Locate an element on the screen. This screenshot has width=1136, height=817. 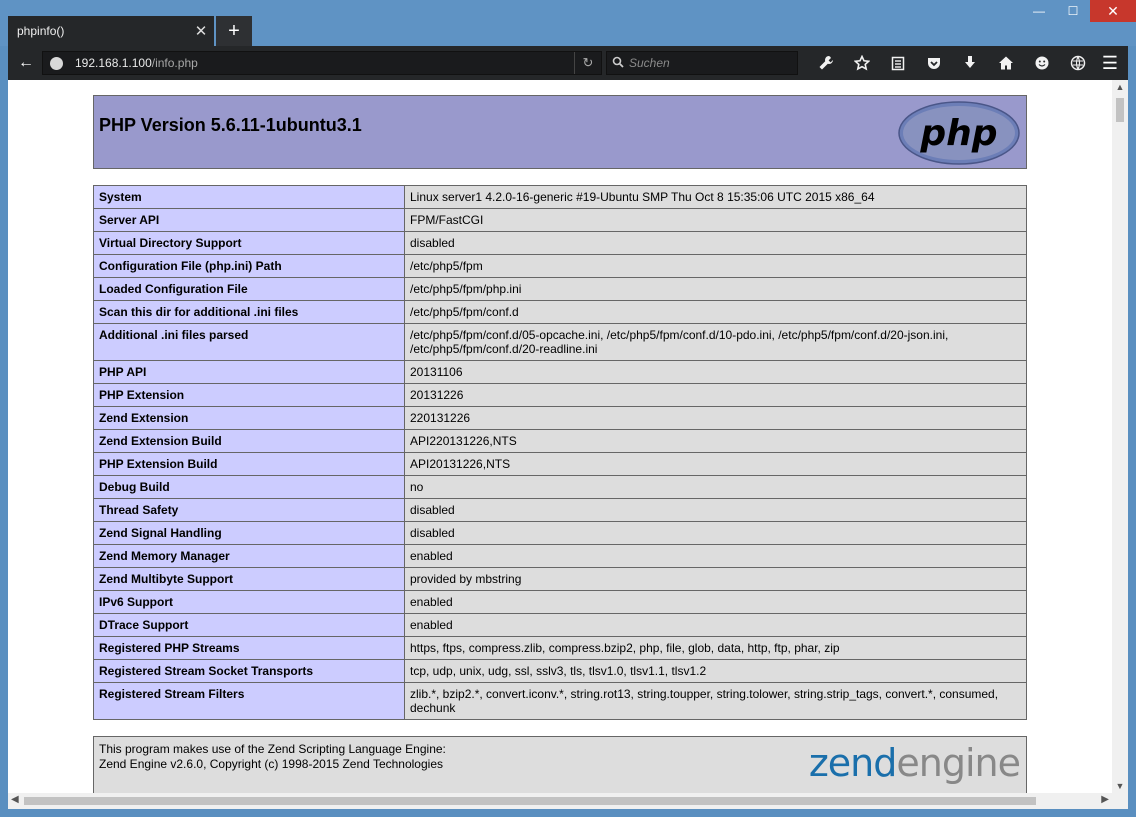
vertical-scrollbar: ▲ ▼ is located at coordinates (1120, 436).